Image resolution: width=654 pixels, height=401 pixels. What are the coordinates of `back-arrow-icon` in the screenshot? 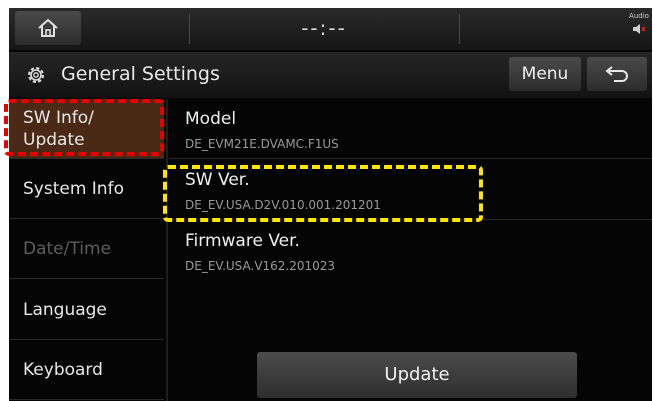 It's located at (616, 74).